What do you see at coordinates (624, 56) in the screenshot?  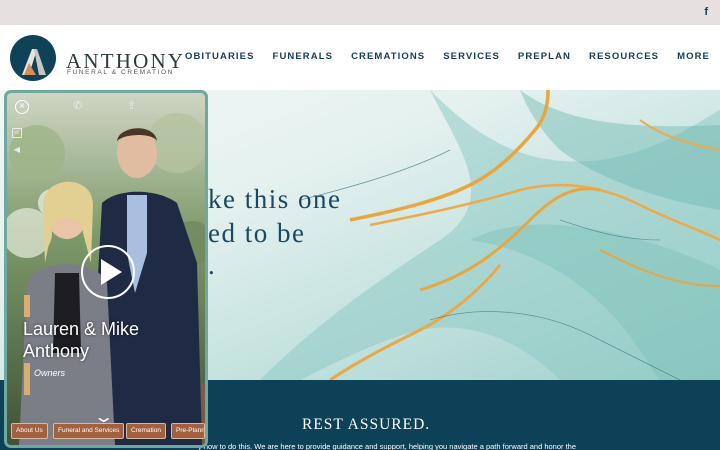 I see `nav-resources: RESOURCES` at bounding box center [624, 56].